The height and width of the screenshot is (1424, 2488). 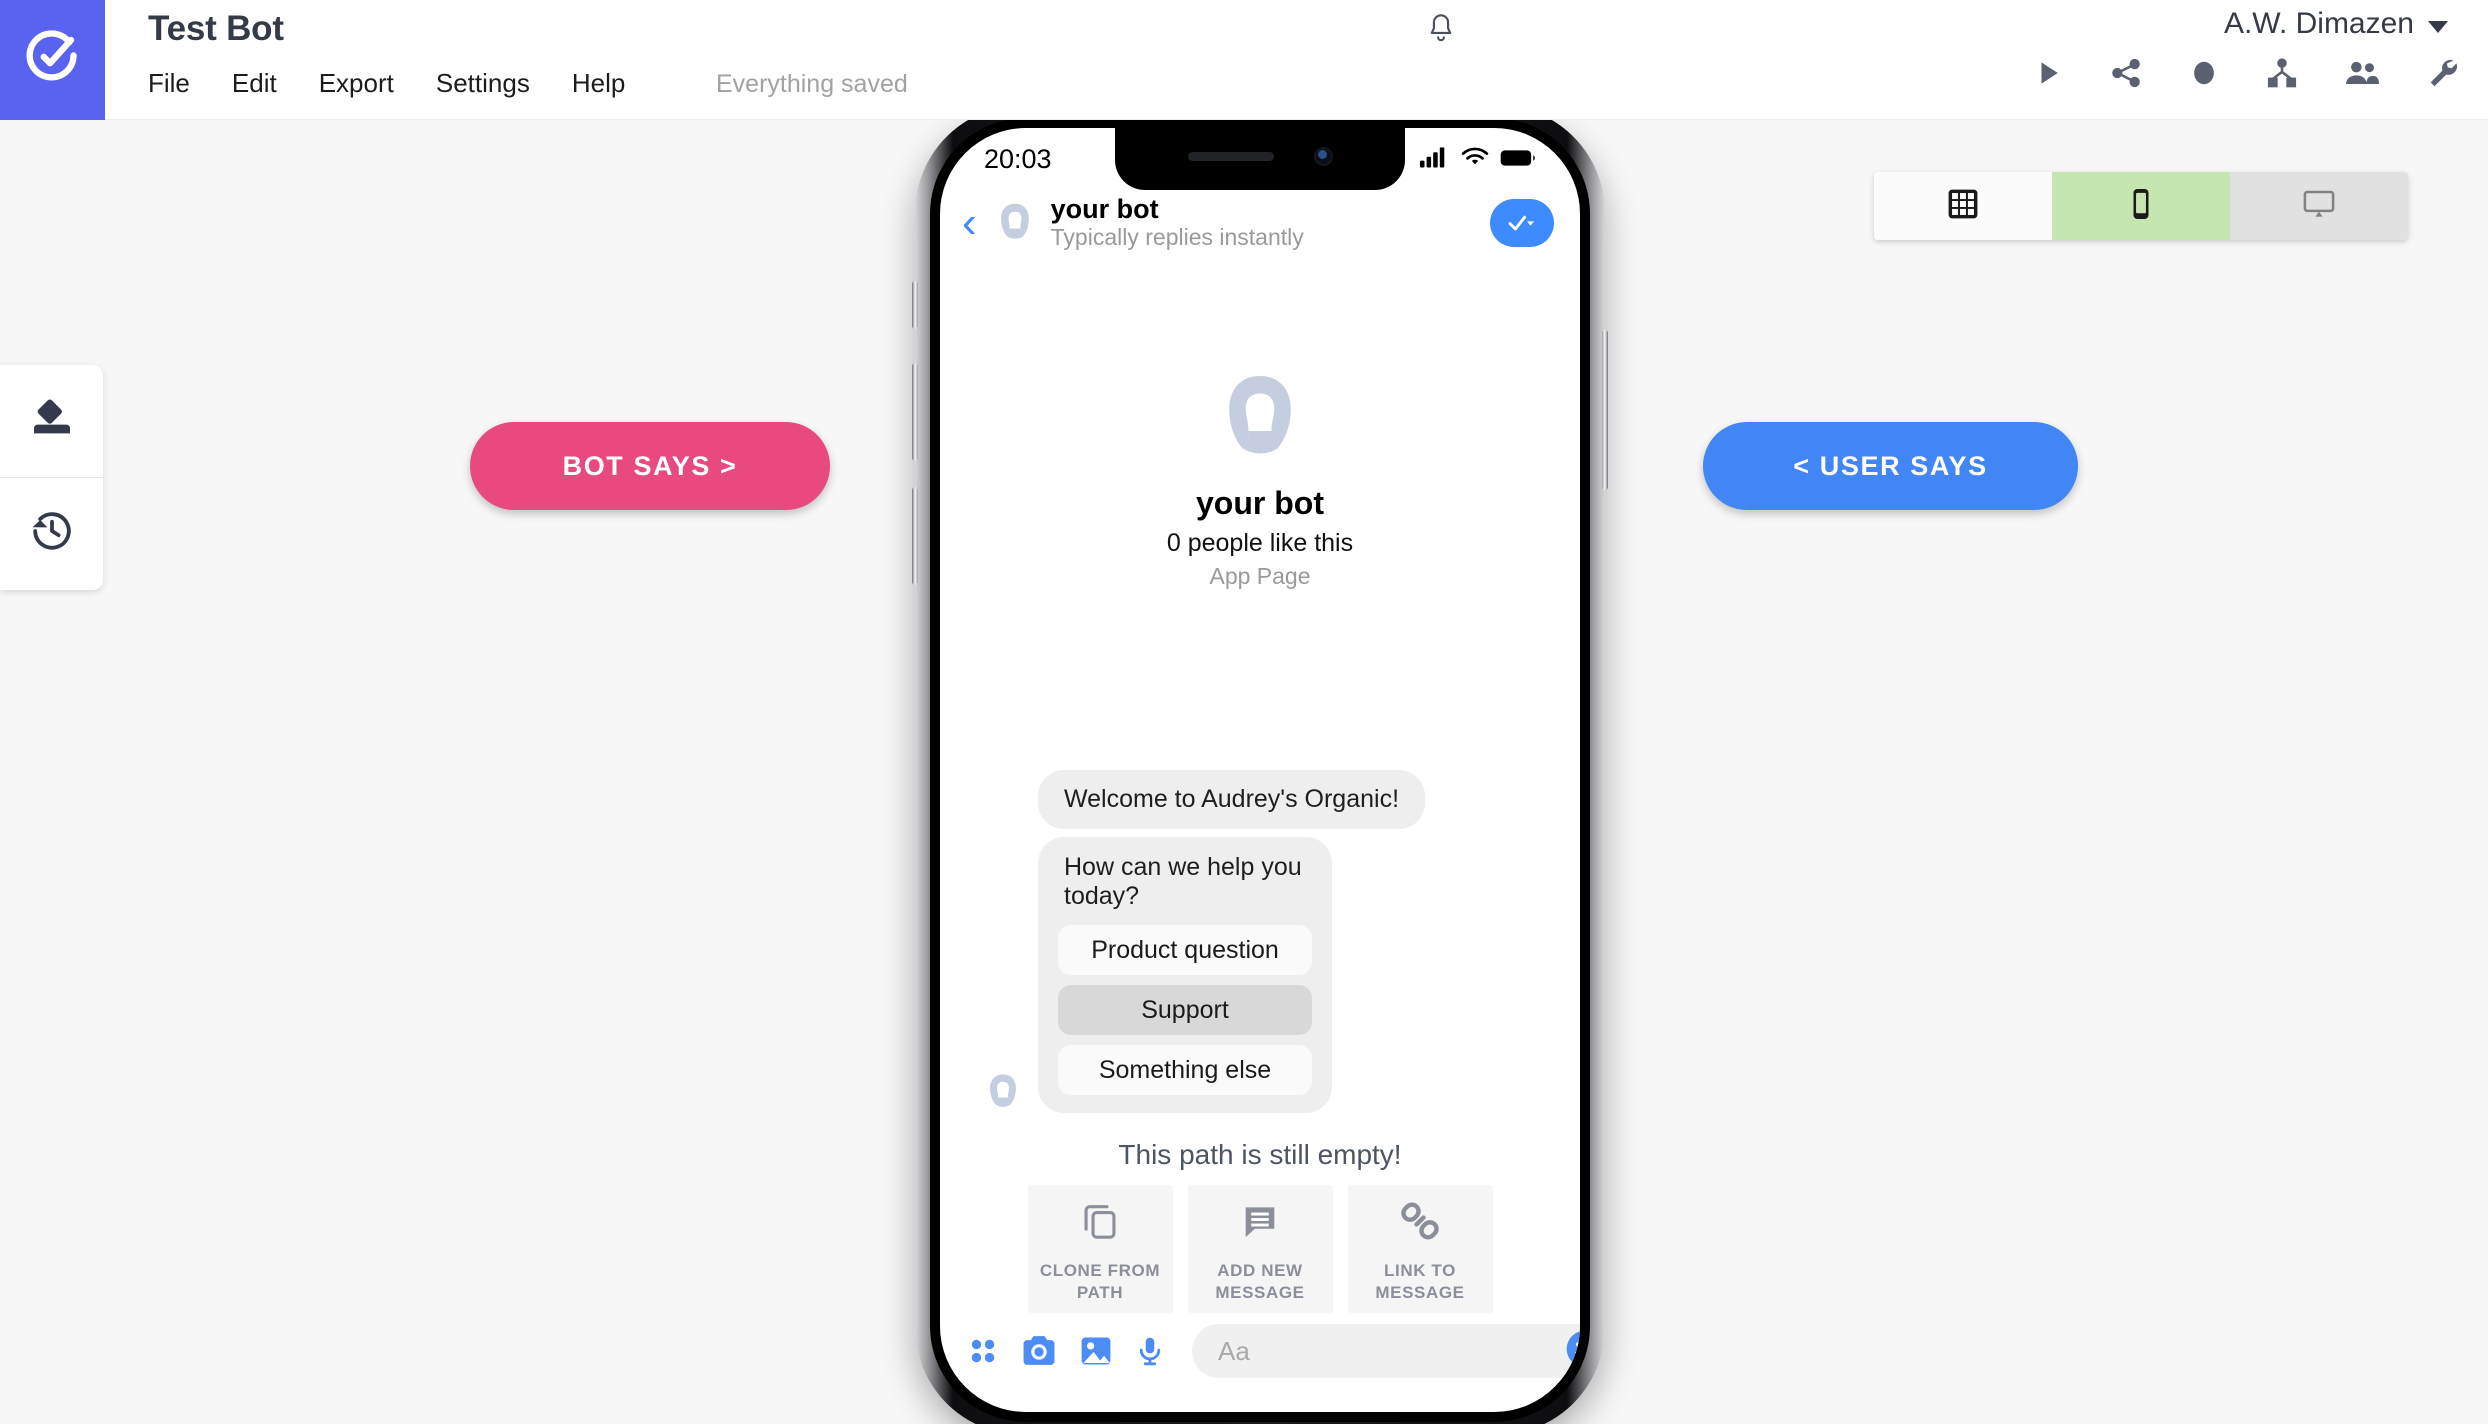 What do you see at coordinates (1420, 1249) in the screenshot?
I see `link-to-message-button: LINK TO MESSAGE` at bounding box center [1420, 1249].